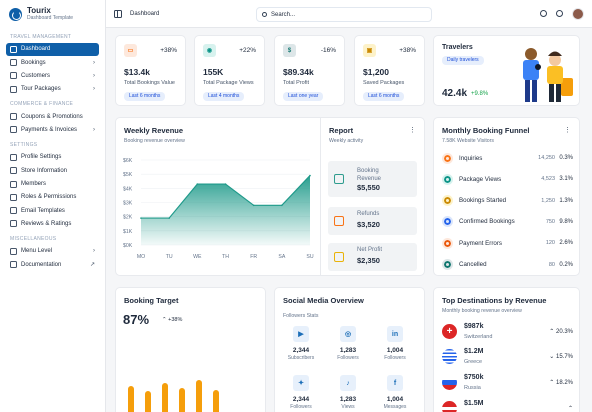 This screenshot has width=592, height=412. I want to click on funnel-row: Cancelled 80 0.2%, so click(507, 265).